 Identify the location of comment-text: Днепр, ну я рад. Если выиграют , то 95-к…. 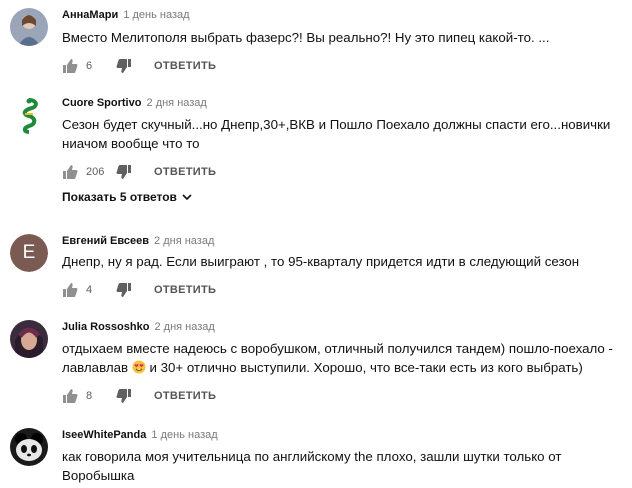
(321, 261).